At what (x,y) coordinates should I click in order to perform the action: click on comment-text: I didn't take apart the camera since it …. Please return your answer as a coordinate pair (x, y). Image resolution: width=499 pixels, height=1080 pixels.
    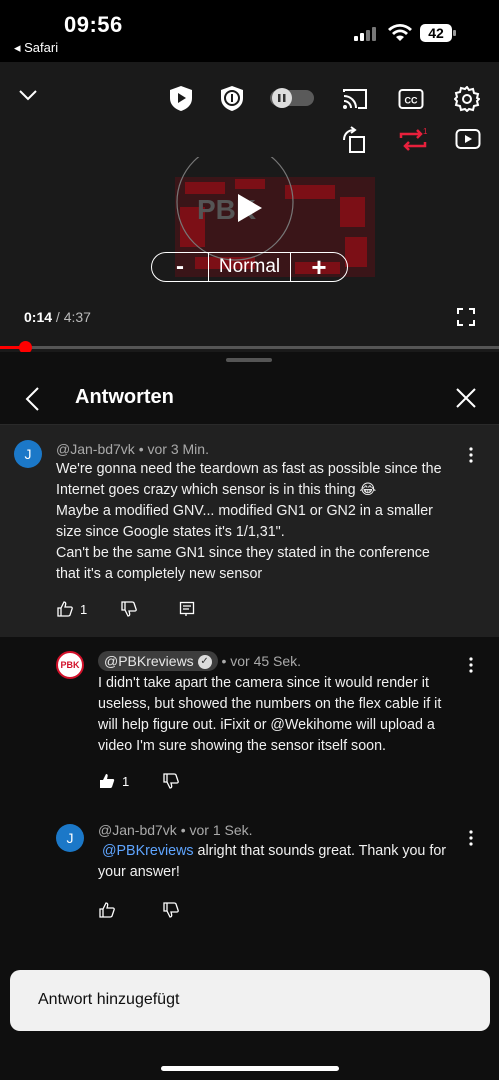
    Looking at the image, I should click on (288, 715).